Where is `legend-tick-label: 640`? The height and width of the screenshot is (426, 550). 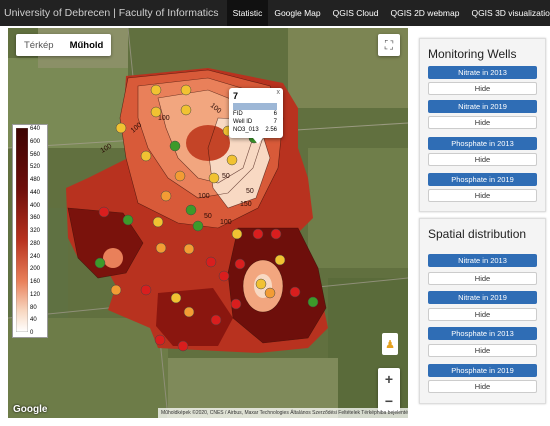
legend-tick-label: 640 is located at coordinates (35, 129).